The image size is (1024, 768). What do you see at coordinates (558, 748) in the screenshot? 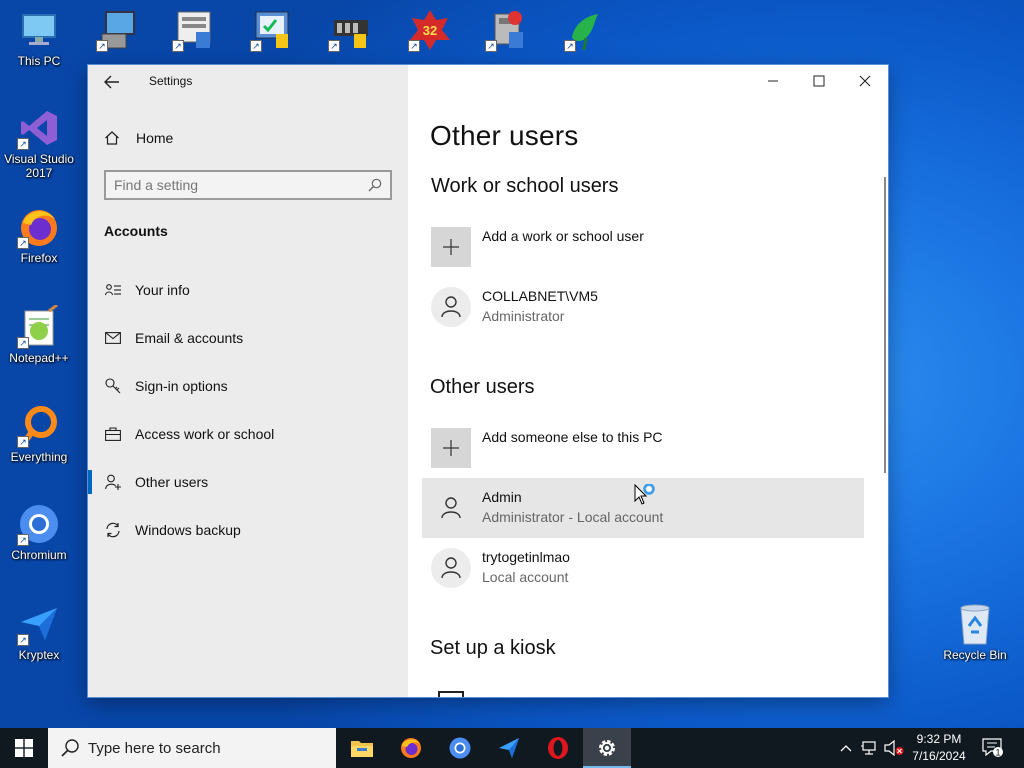
I see `taskbar-opera` at bounding box center [558, 748].